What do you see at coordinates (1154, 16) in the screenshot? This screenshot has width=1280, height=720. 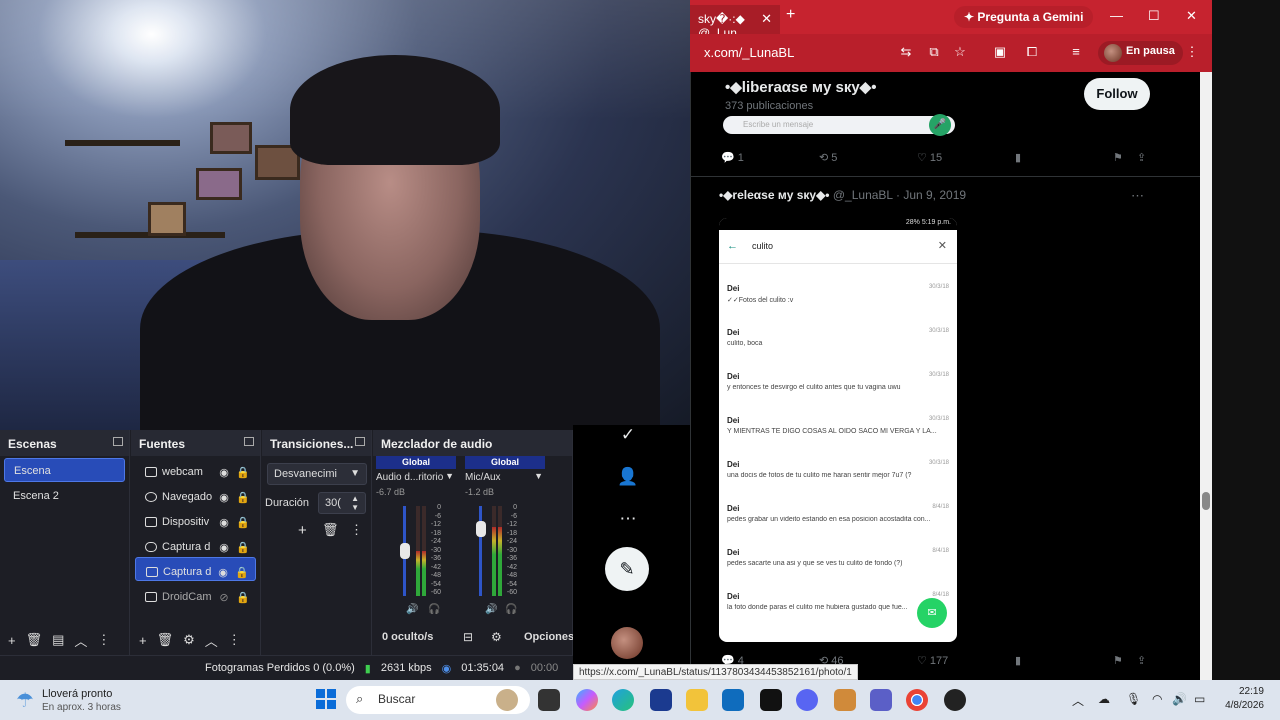 I see `maximize-icon: ☐` at bounding box center [1154, 16].